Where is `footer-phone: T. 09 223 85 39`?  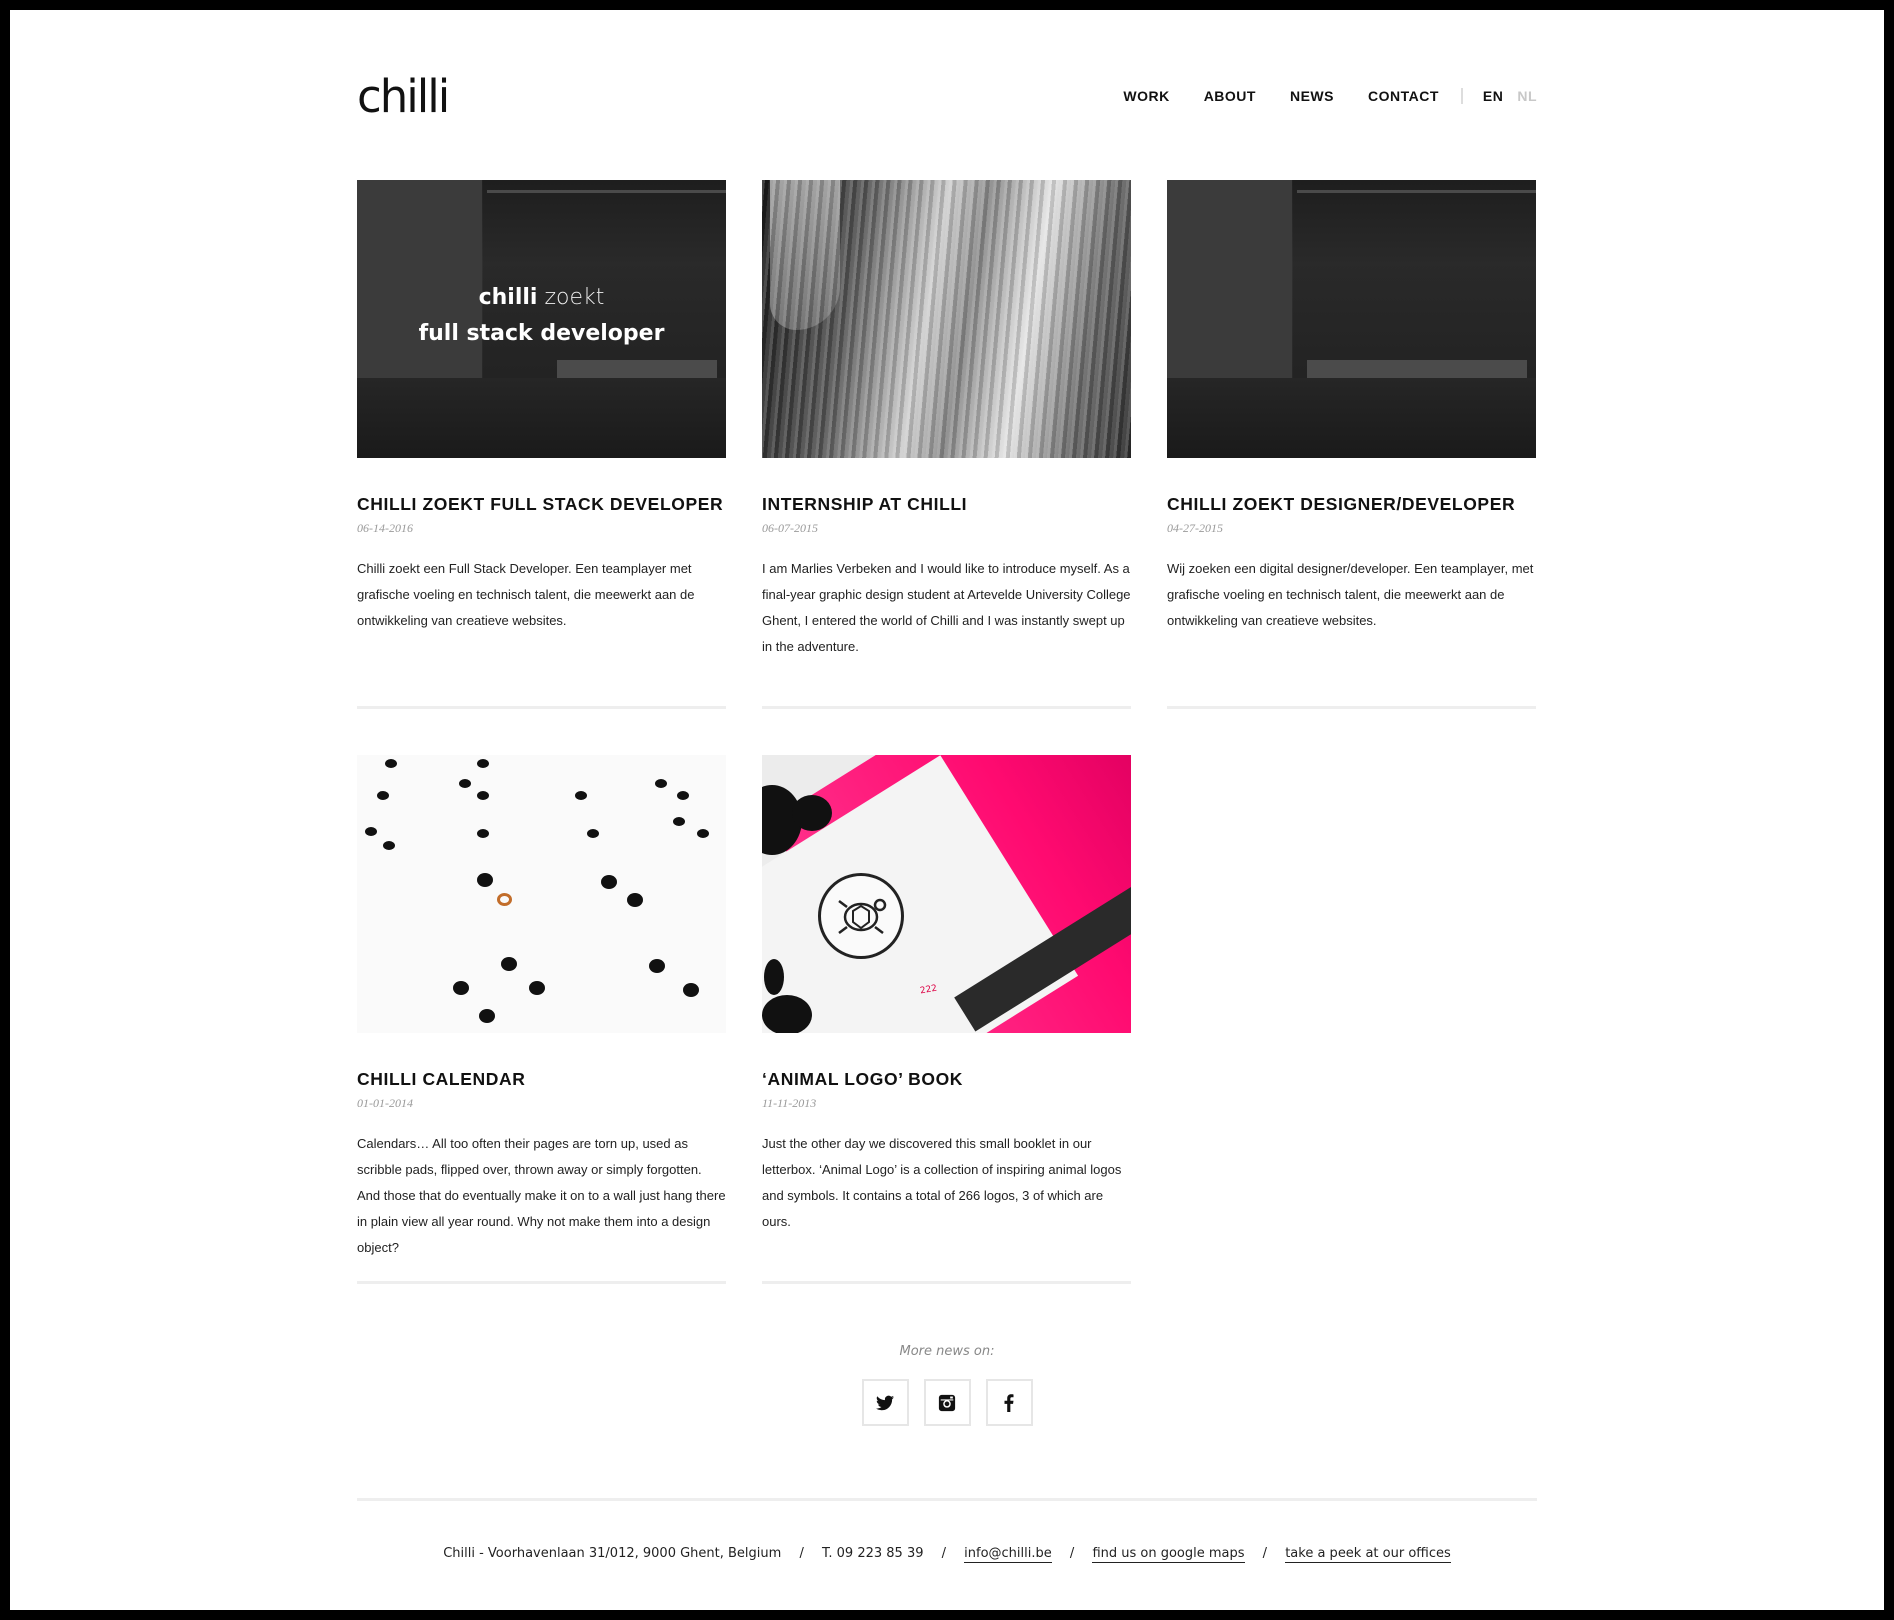 footer-phone: T. 09 223 85 39 is located at coordinates (872, 1553).